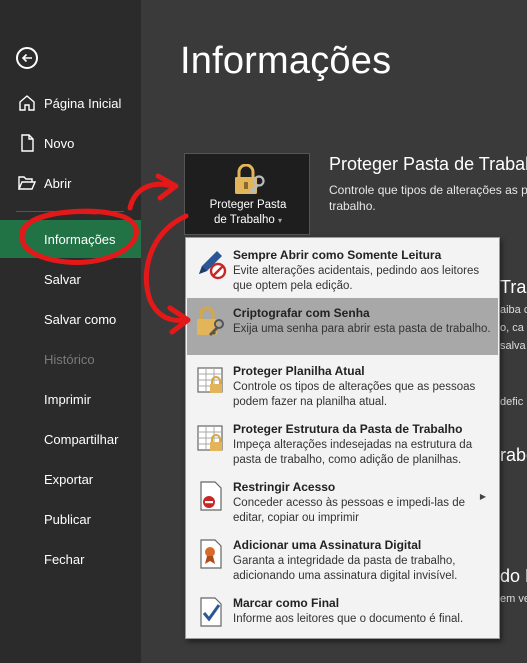  I want to click on nav-share-label: Compartilhar, so click(81, 439).